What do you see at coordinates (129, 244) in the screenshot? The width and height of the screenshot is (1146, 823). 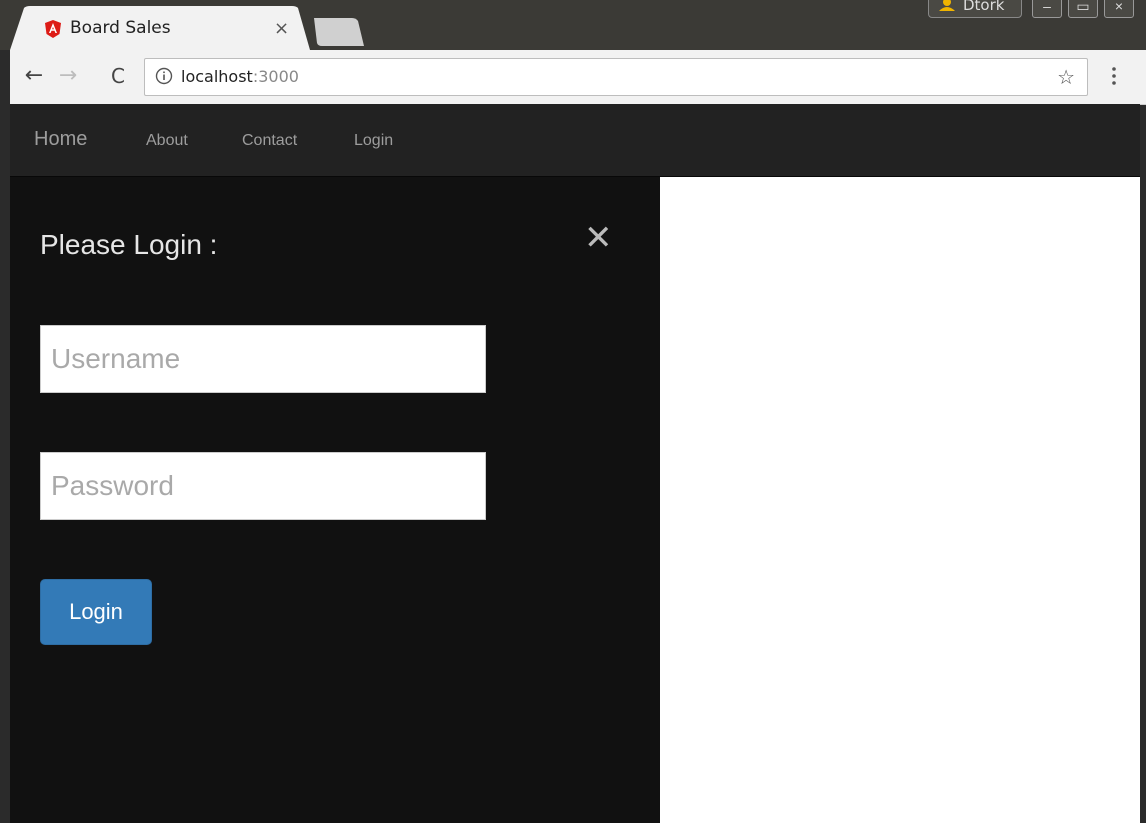 I see `login-heading: Please Login :` at bounding box center [129, 244].